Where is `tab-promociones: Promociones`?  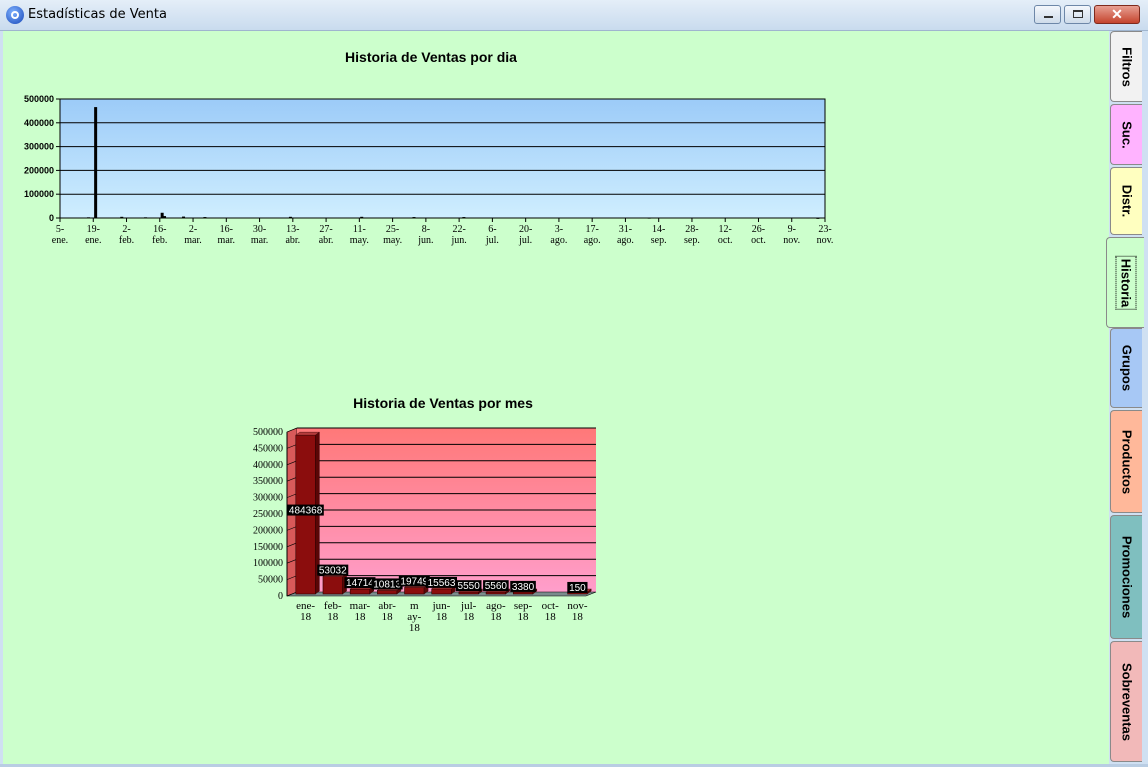 tab-promociones: Promociones is located at coordinates (1126, 577).